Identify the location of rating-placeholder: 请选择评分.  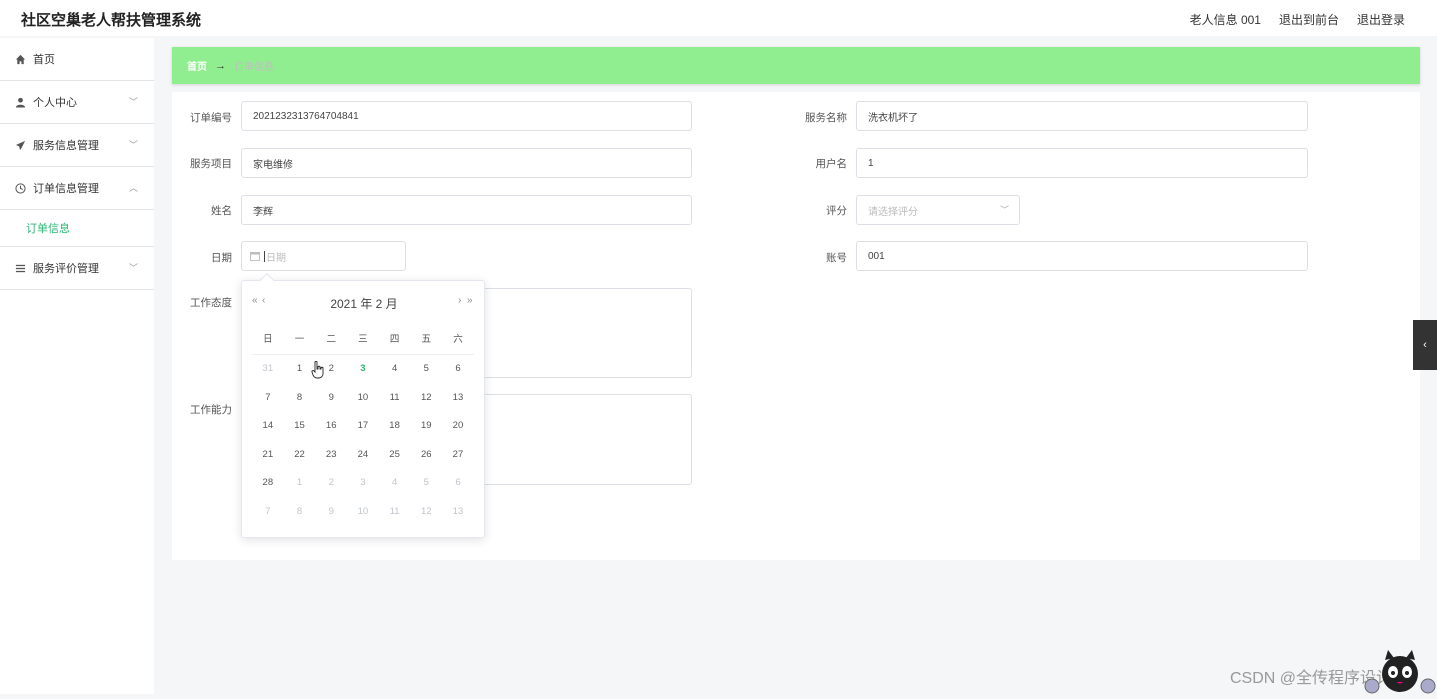
(893, 212).